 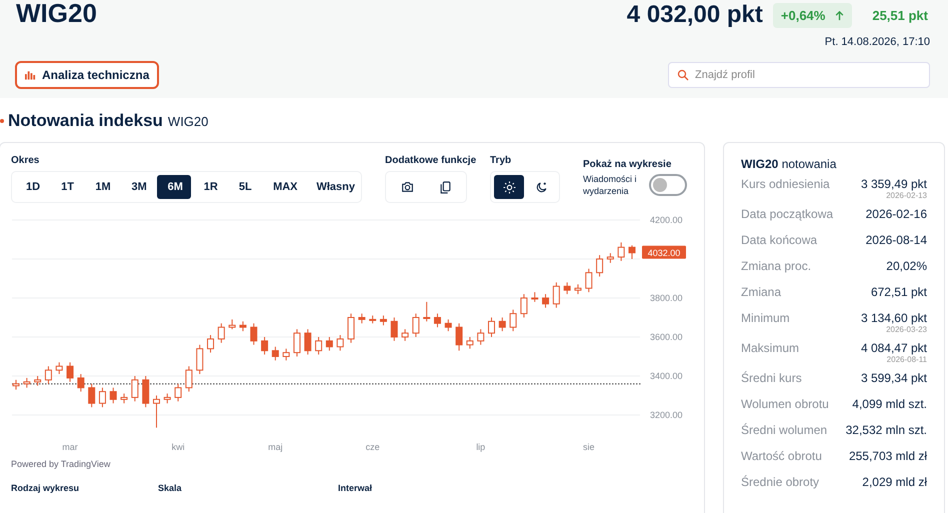 What do you see at coordinates (244, 187) in the screenshot?
I see `period-tab: 5L` at bounding box center [244, 187].